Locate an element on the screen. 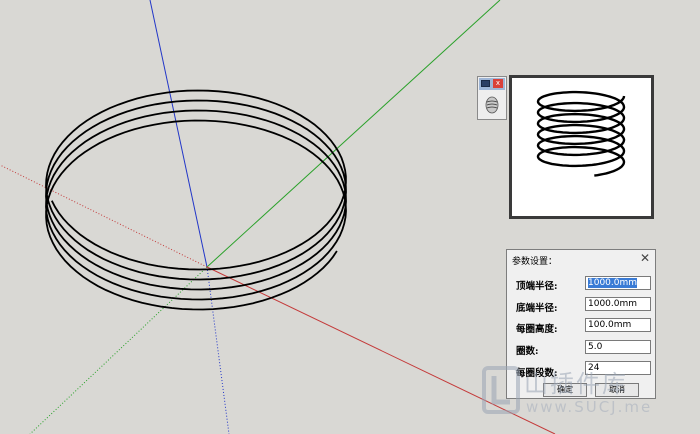 The image size is (700, 434). blue-axis is located at coordinates (178, 134).